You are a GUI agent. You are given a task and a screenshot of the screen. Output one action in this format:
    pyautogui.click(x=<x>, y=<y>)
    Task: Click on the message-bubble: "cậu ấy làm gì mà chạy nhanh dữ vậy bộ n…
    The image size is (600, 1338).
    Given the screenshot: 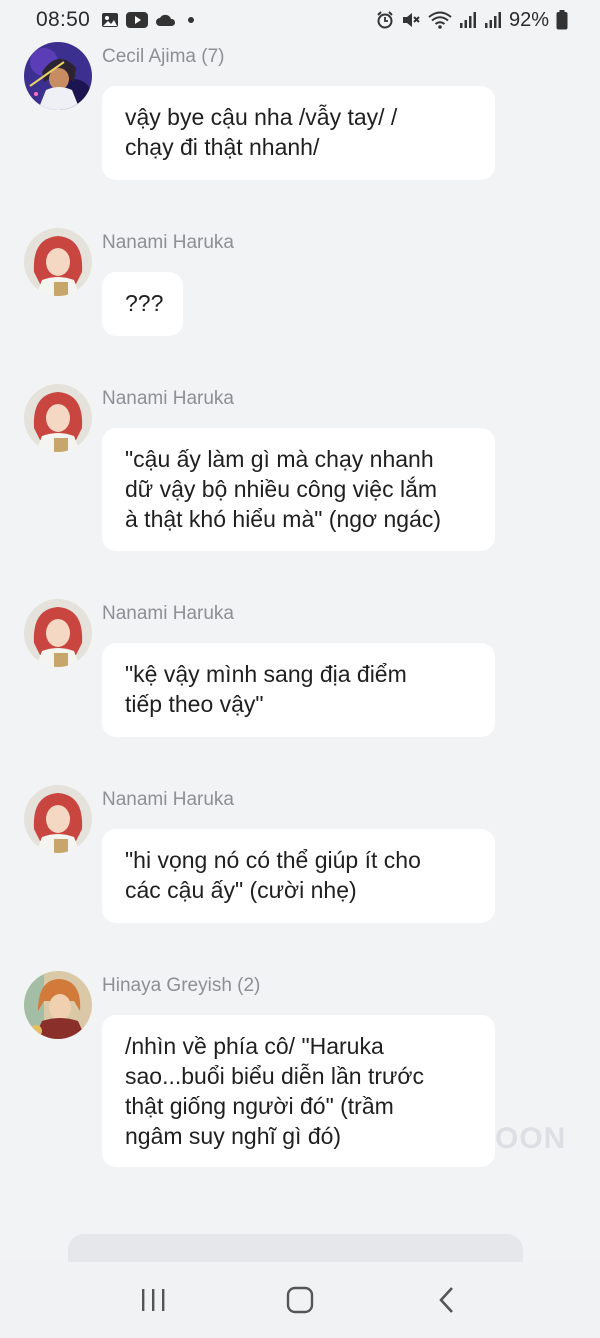 What is the action you would take?
    pyautogui.click(x=298, y=489)
    